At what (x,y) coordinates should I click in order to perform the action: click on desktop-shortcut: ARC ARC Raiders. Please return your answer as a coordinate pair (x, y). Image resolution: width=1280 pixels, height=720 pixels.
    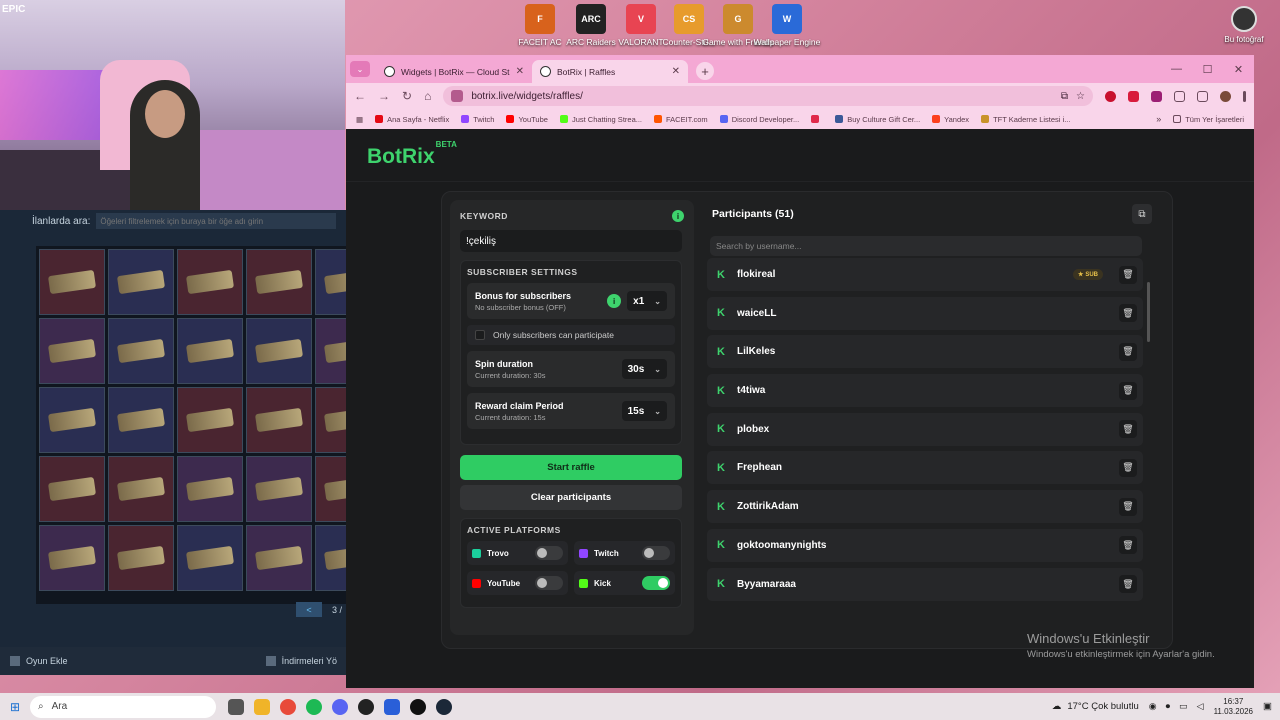
    Looking at the image, I should click on (591, 25).